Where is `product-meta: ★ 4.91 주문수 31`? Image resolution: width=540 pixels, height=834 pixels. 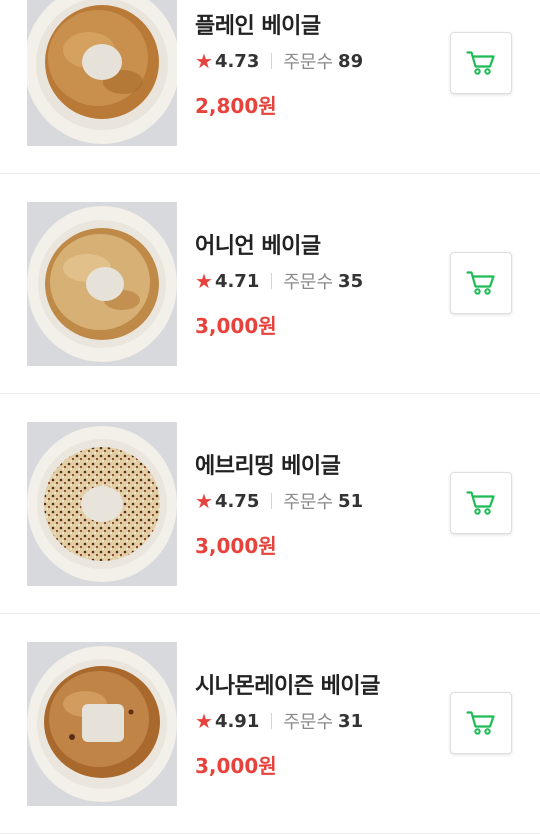
product-meta: ★ 4.91 주문수 31 is located at coordinates (279, 721).